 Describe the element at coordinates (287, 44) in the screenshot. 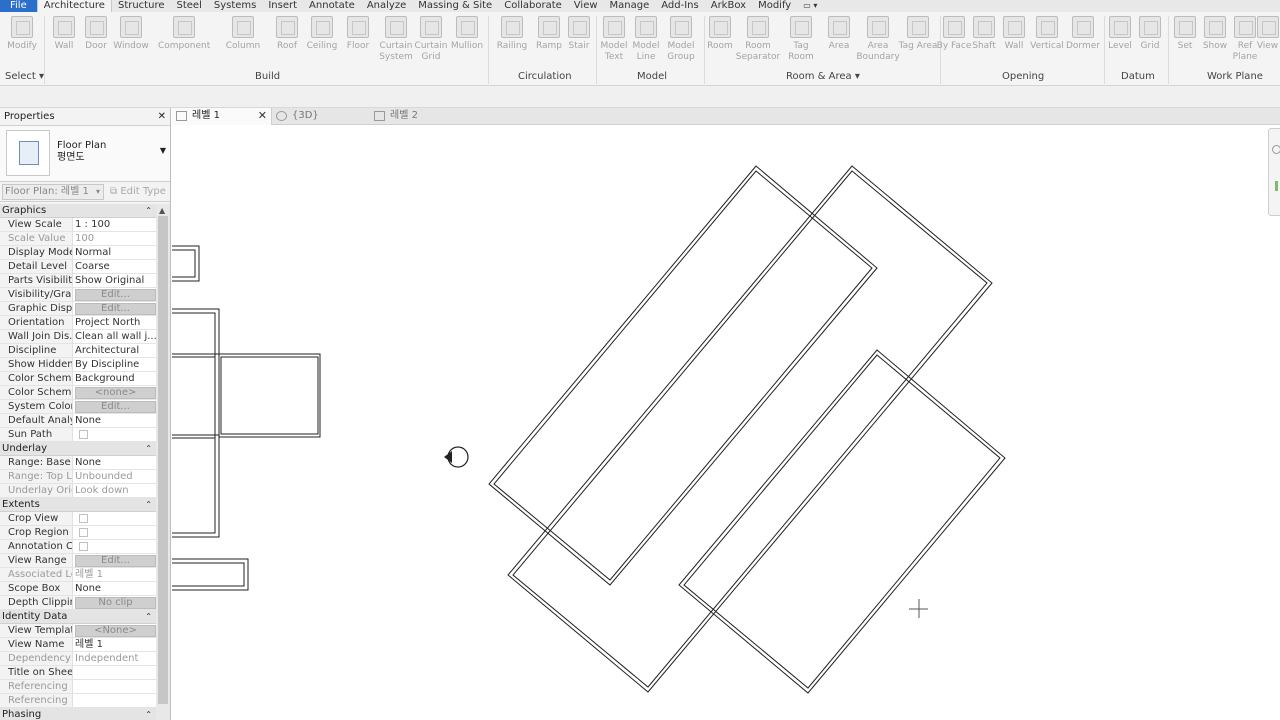

I see `roof-tool-button: Roof` at that location.